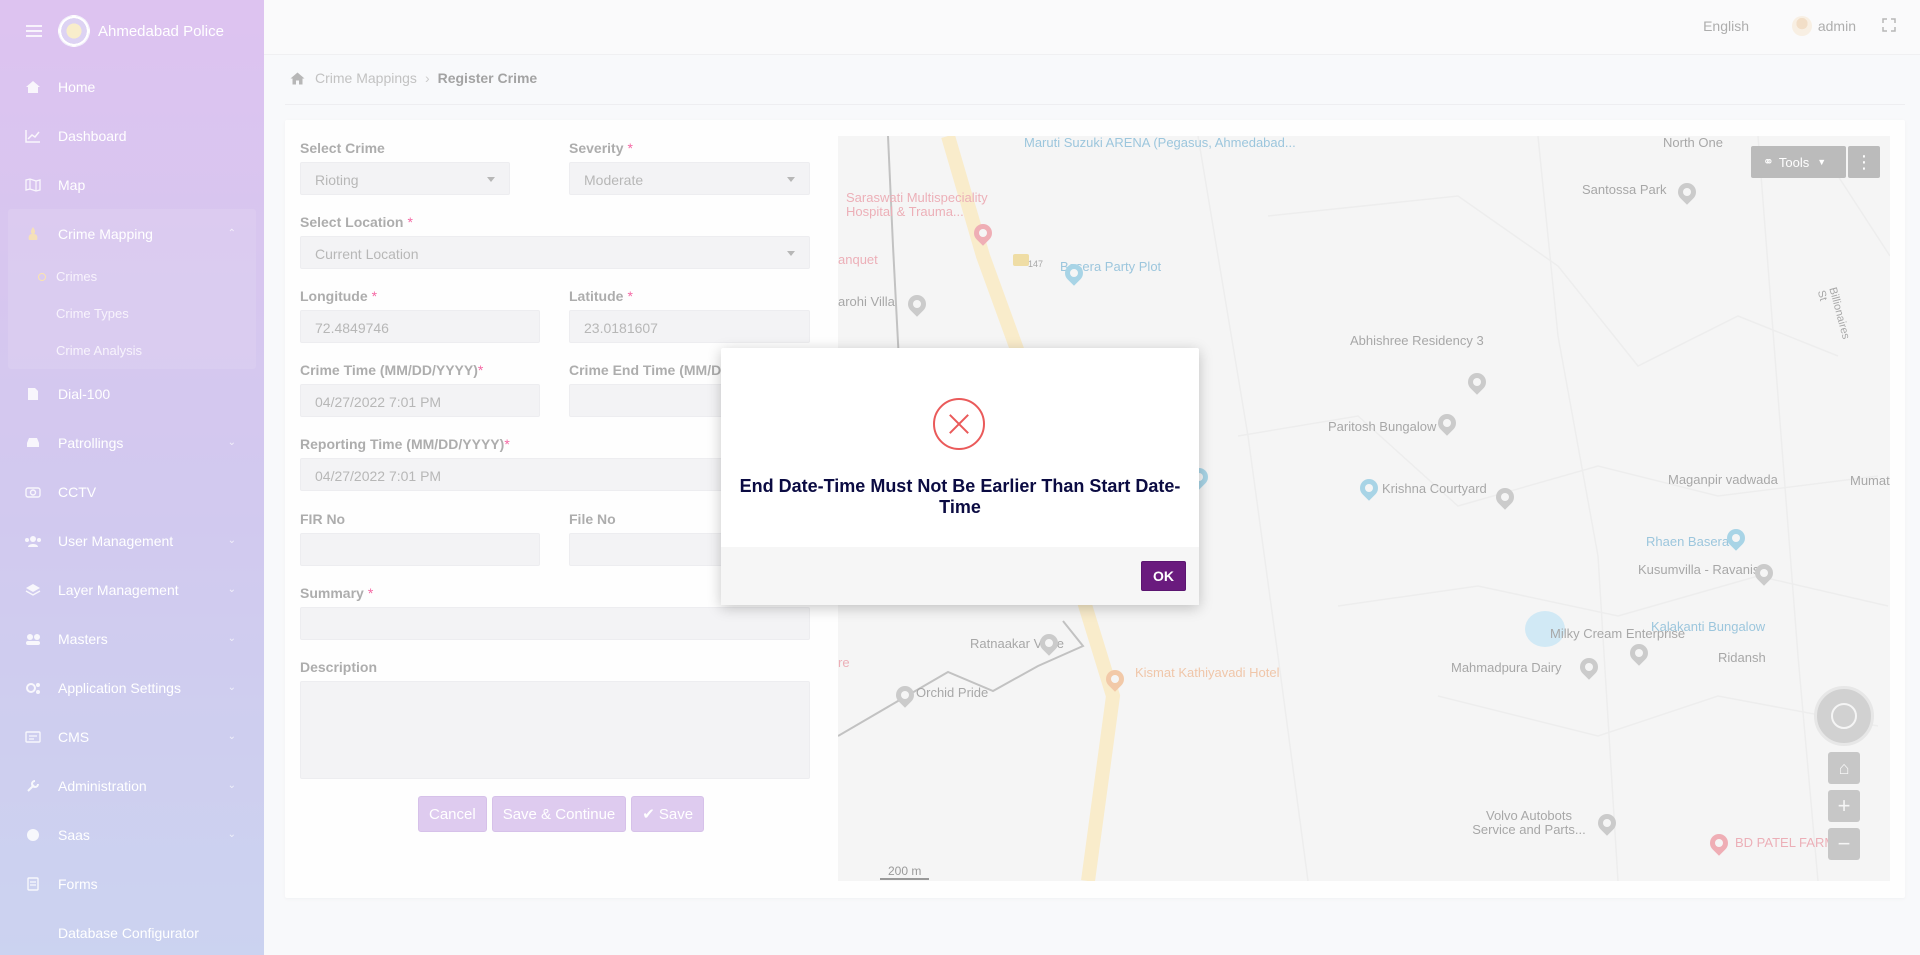  I want to click on error-circle-icon, so click(959, 424).